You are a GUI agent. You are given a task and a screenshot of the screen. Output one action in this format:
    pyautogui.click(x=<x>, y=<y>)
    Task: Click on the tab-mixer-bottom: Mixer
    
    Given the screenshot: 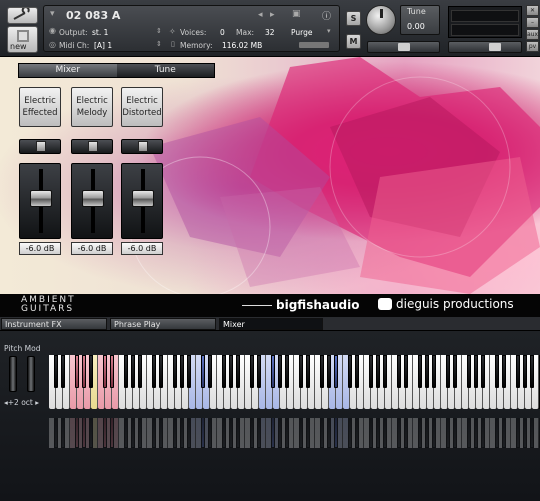 What is the action you would take?
    pyautogui.click(x=271, y=324)
    